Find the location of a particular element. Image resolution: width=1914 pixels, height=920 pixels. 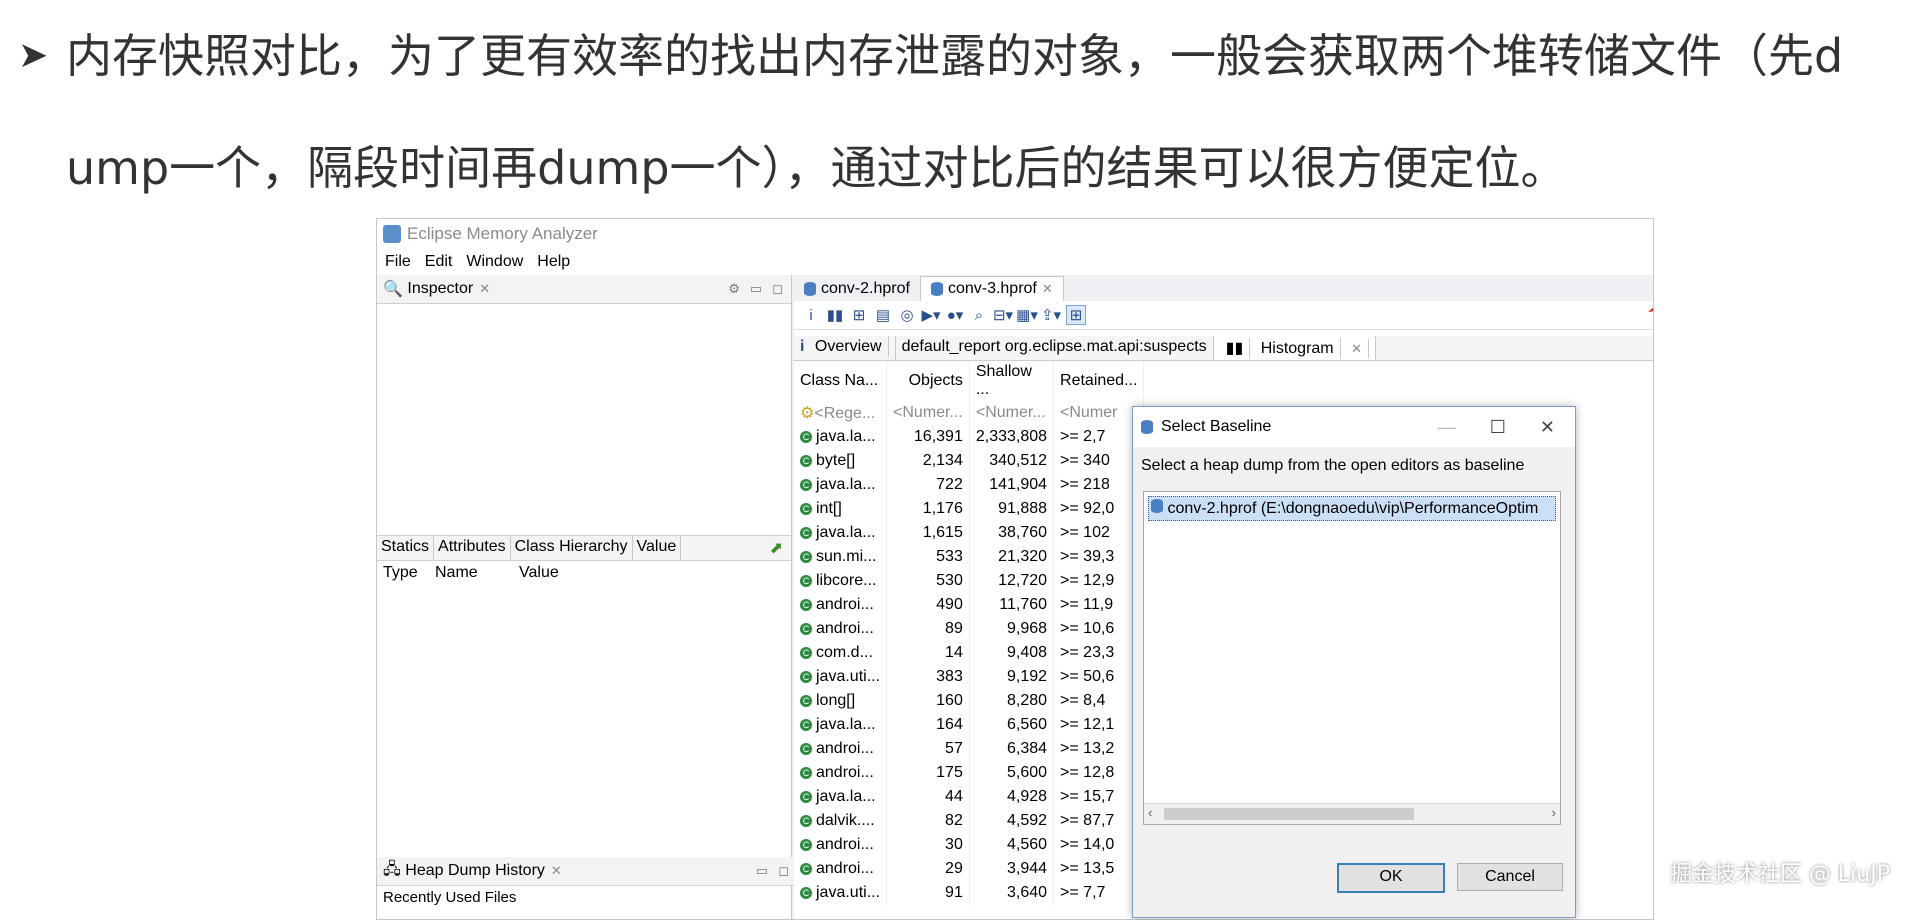

table-row: Cjava.la... 44 4,928 >= 15,7 is located at coordinates (969, 797).